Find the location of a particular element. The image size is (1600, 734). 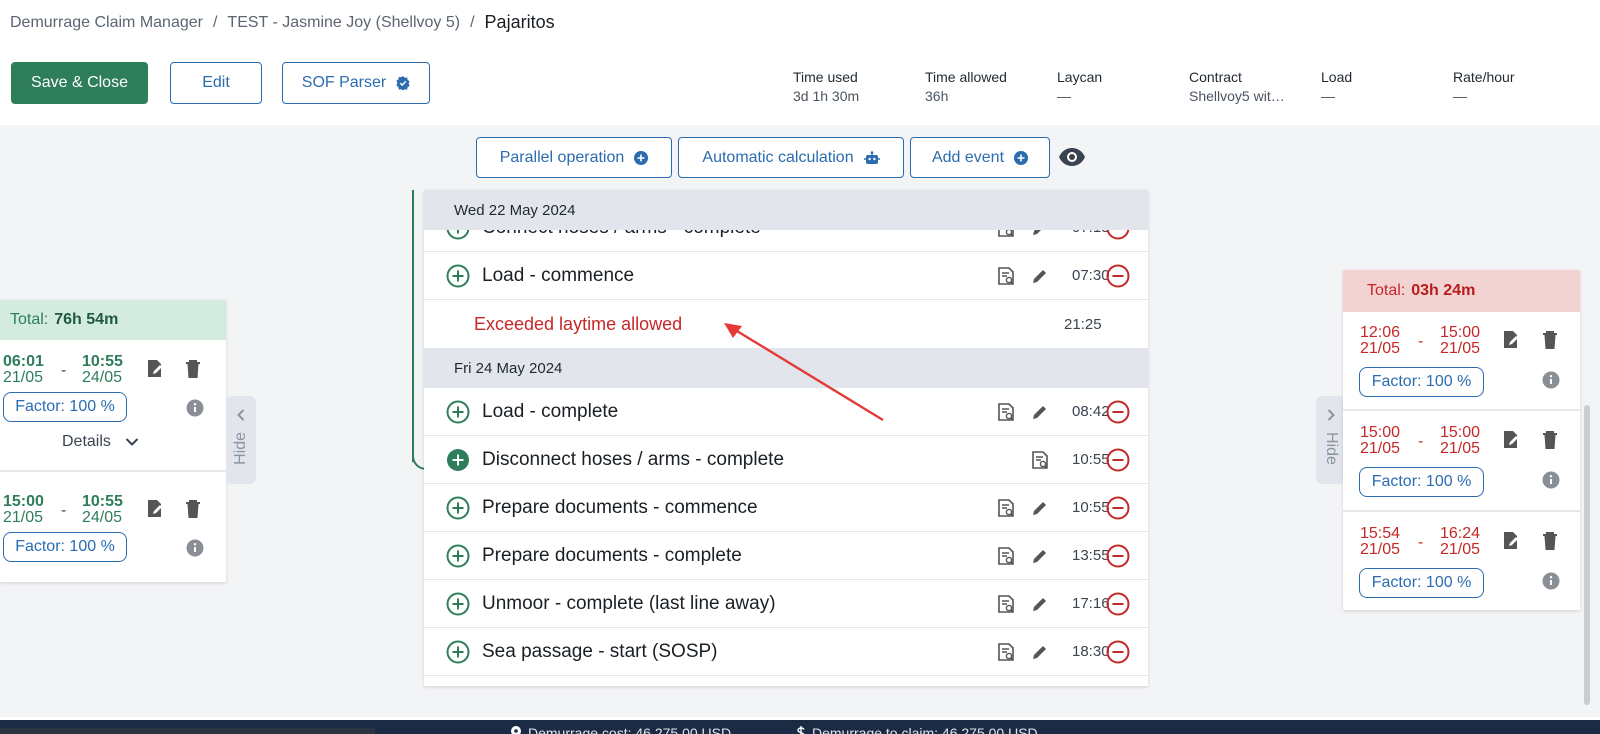

day-header: Wed 22 May 2024 is located at coordinates (786, 210).